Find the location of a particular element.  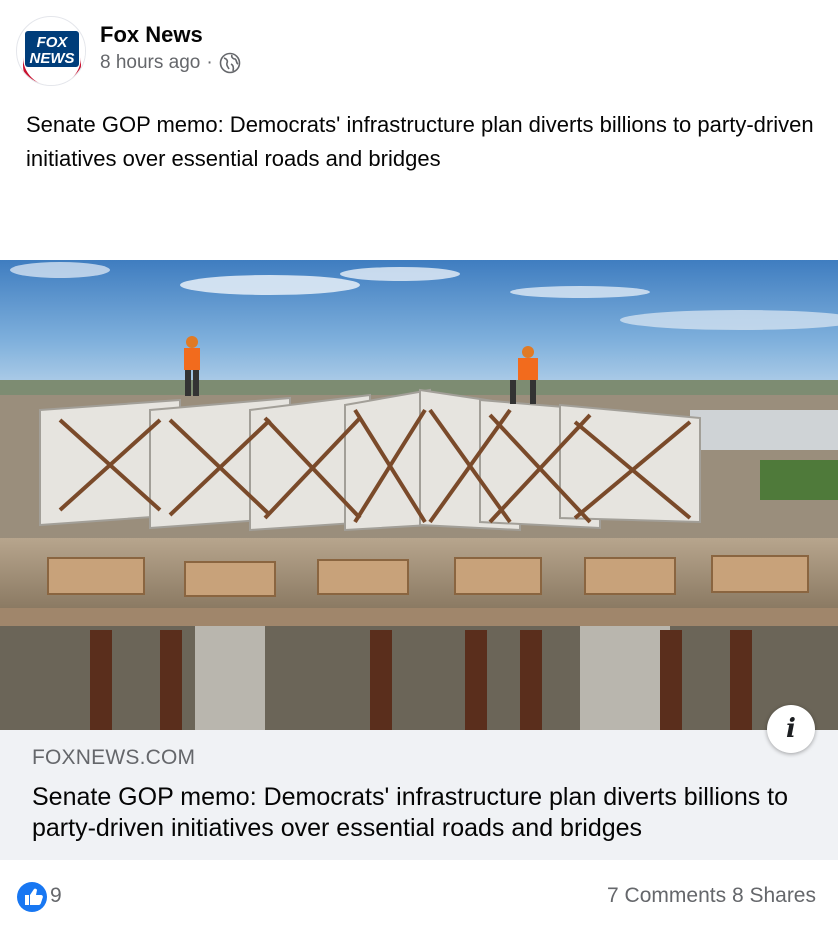

engagement-counts: 7 Comments 8 Shares is located at coordinates (711, 896).